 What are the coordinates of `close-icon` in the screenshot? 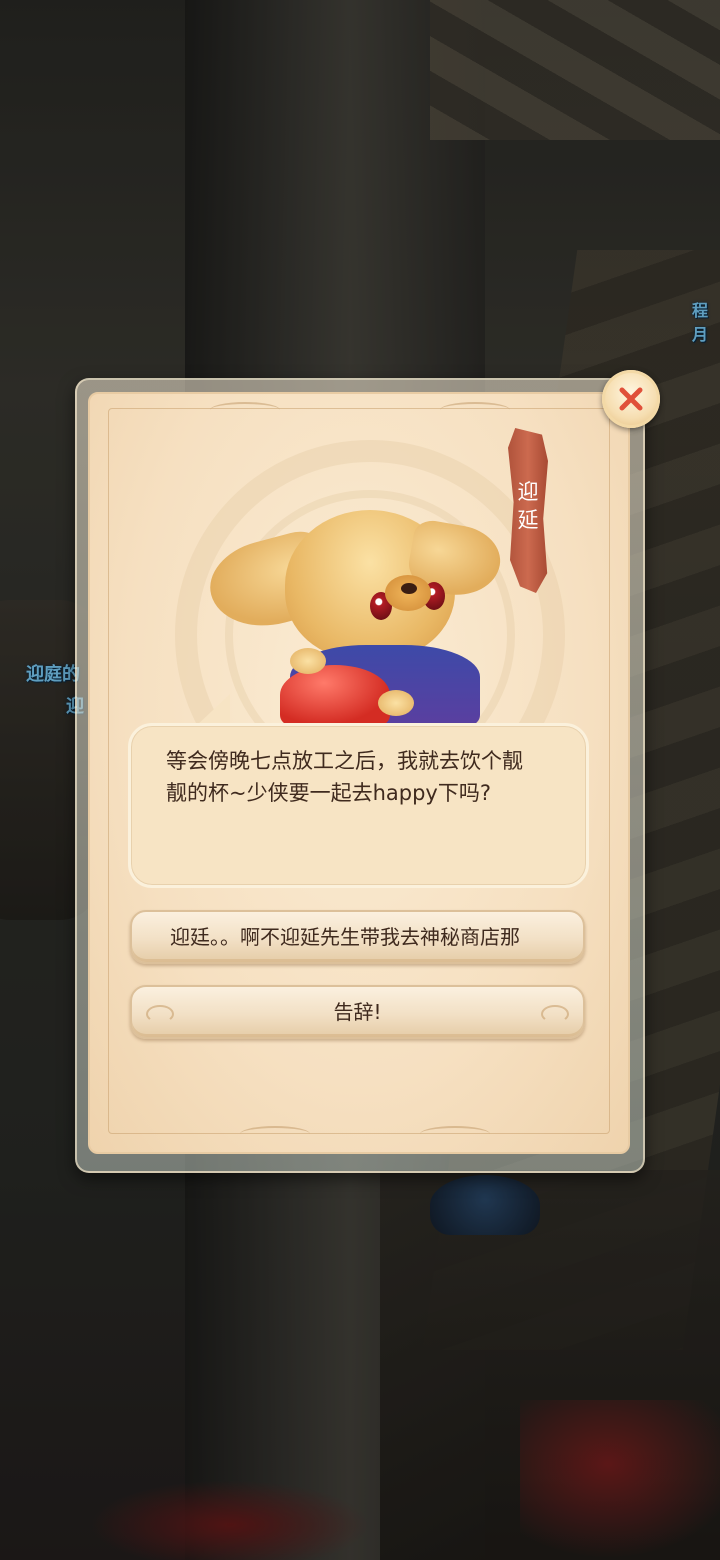 It's located at (631, 399).